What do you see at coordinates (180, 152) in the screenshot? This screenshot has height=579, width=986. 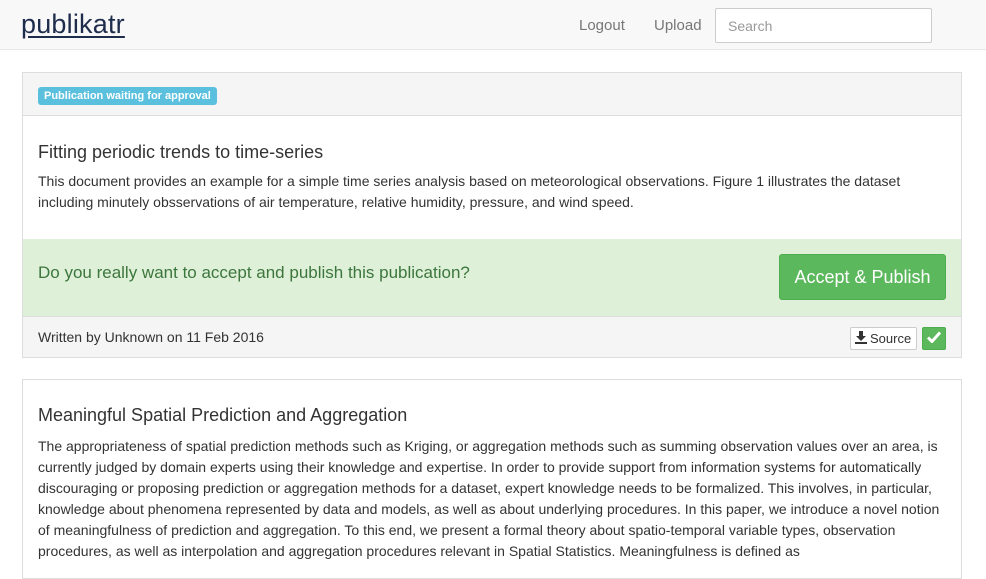 I see `publication-title: Fitting periodic trends to time-series` at bounding box center [180, 152].